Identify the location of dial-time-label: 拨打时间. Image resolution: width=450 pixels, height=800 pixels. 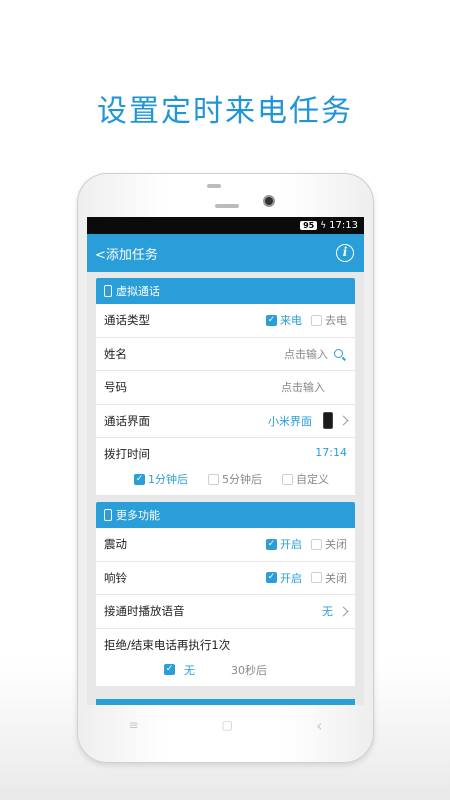
(127, 454).